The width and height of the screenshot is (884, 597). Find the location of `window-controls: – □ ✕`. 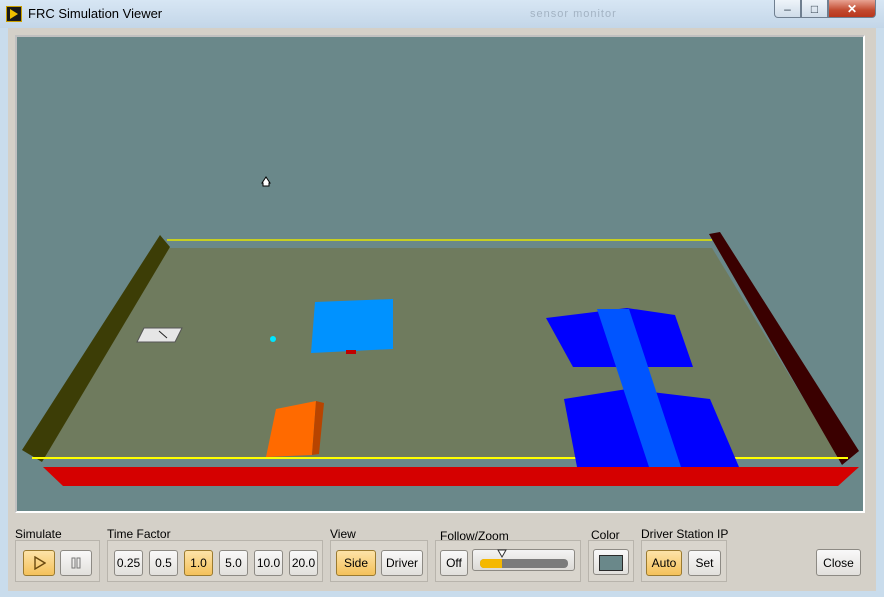

window-controls: – □ ✕ is located at coordinates (825, 10).